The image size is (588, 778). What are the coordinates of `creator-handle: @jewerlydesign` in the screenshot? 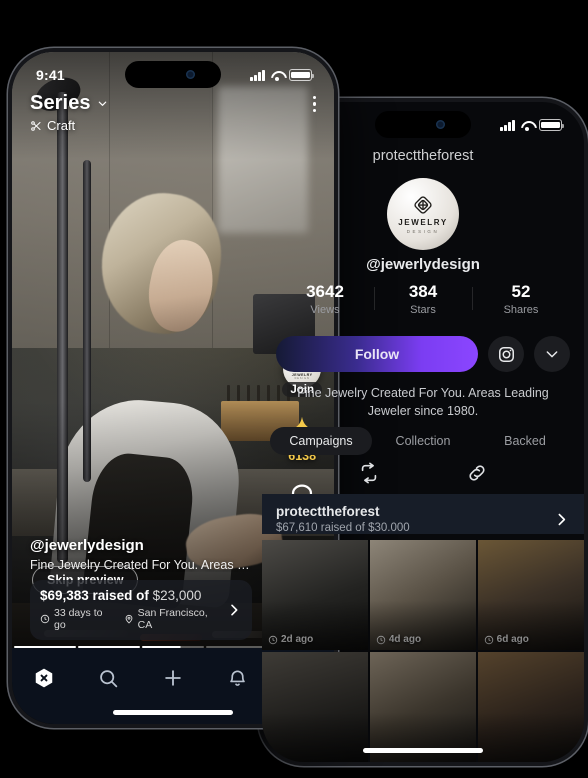 It's located at (141, 545).